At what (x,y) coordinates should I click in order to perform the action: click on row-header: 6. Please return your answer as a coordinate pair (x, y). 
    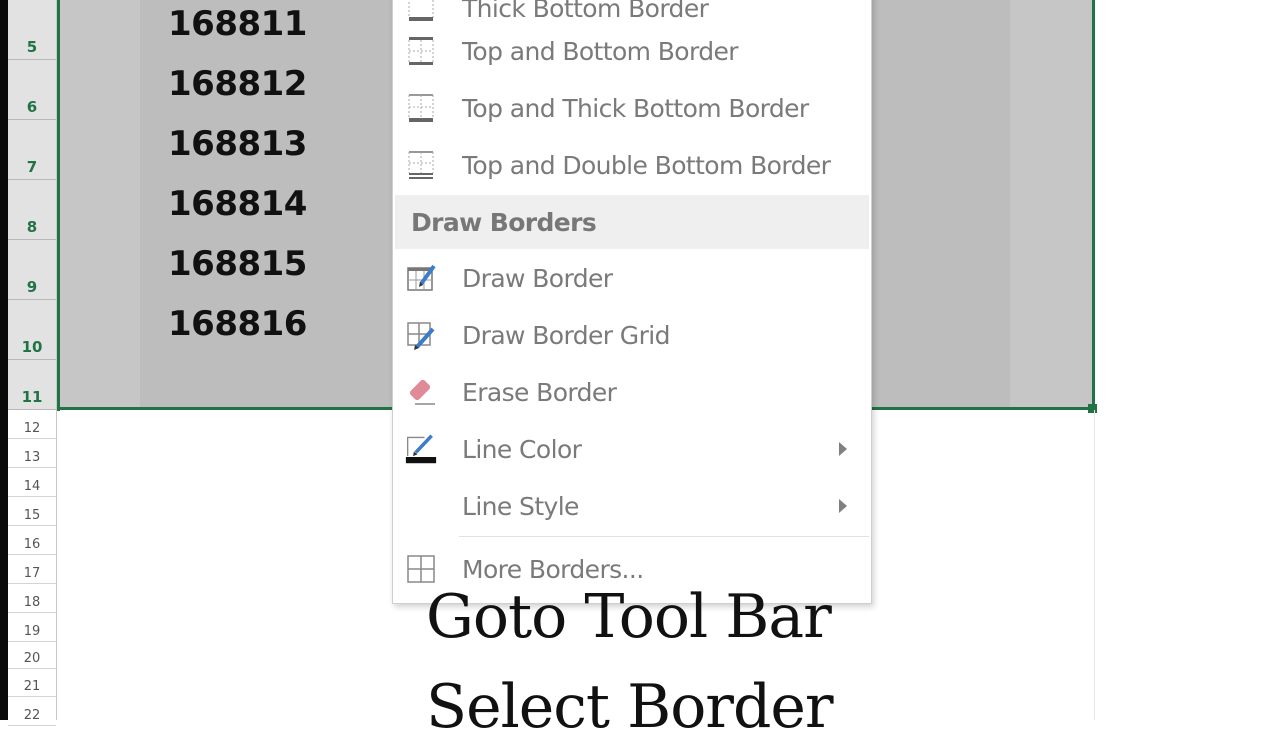
    Looking at the image, I should click on (32, 90).